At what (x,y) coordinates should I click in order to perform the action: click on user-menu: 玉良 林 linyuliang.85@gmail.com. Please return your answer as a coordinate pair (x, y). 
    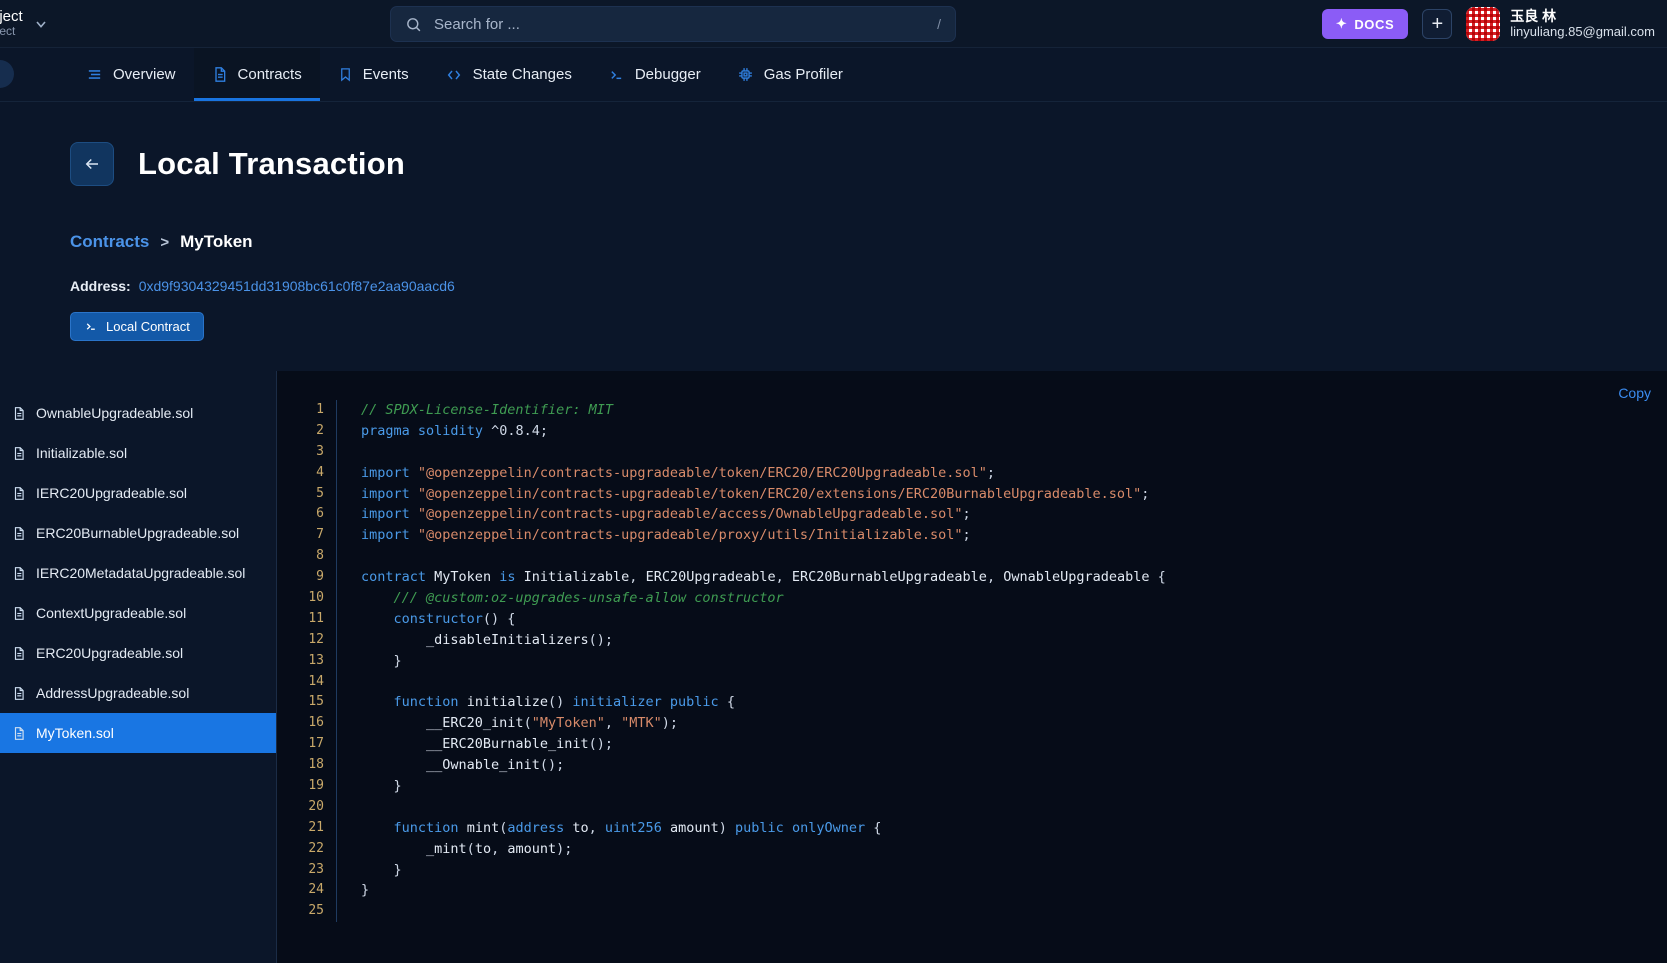
    Looking at the image, I should click on (1560, 24).